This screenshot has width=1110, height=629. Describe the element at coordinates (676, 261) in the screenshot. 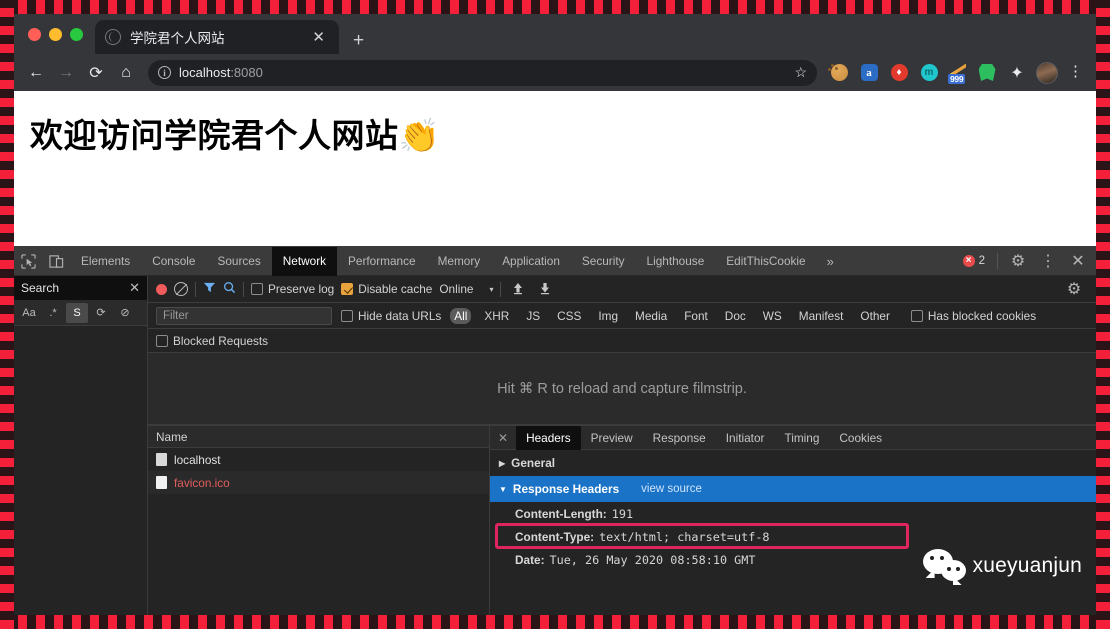

I see `tab-lighthouse: Lighthouse` at that location.